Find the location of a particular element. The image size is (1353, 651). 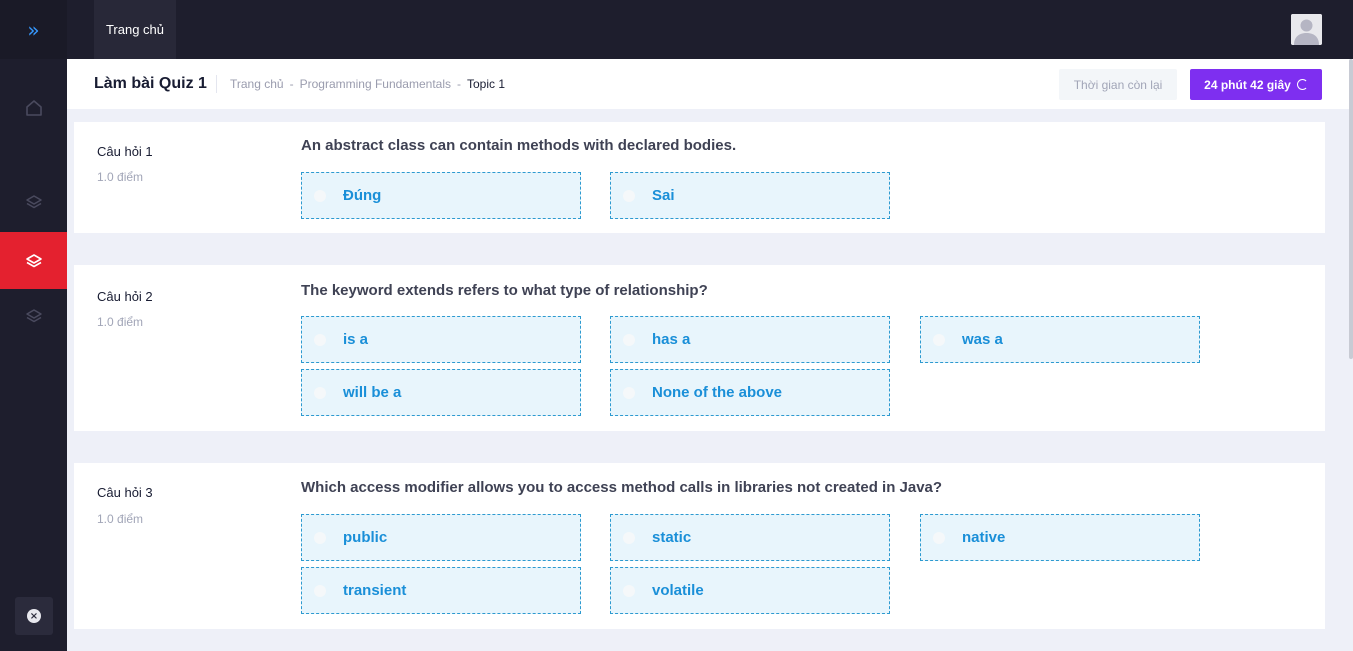

answer-option: Sai is located at coordinates (750, 195).